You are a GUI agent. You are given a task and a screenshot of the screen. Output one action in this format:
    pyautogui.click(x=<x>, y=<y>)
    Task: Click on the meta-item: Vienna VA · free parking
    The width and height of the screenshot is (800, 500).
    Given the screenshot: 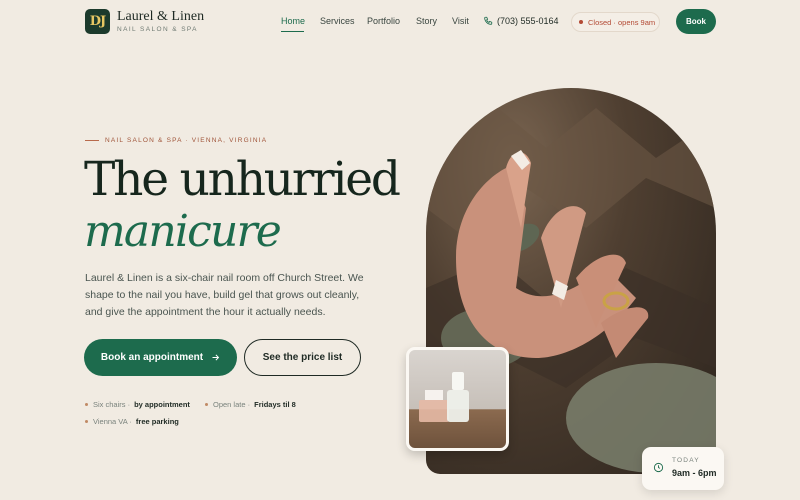 What is the action you would take?
    pyautogui.click(x=132, y=421)
    